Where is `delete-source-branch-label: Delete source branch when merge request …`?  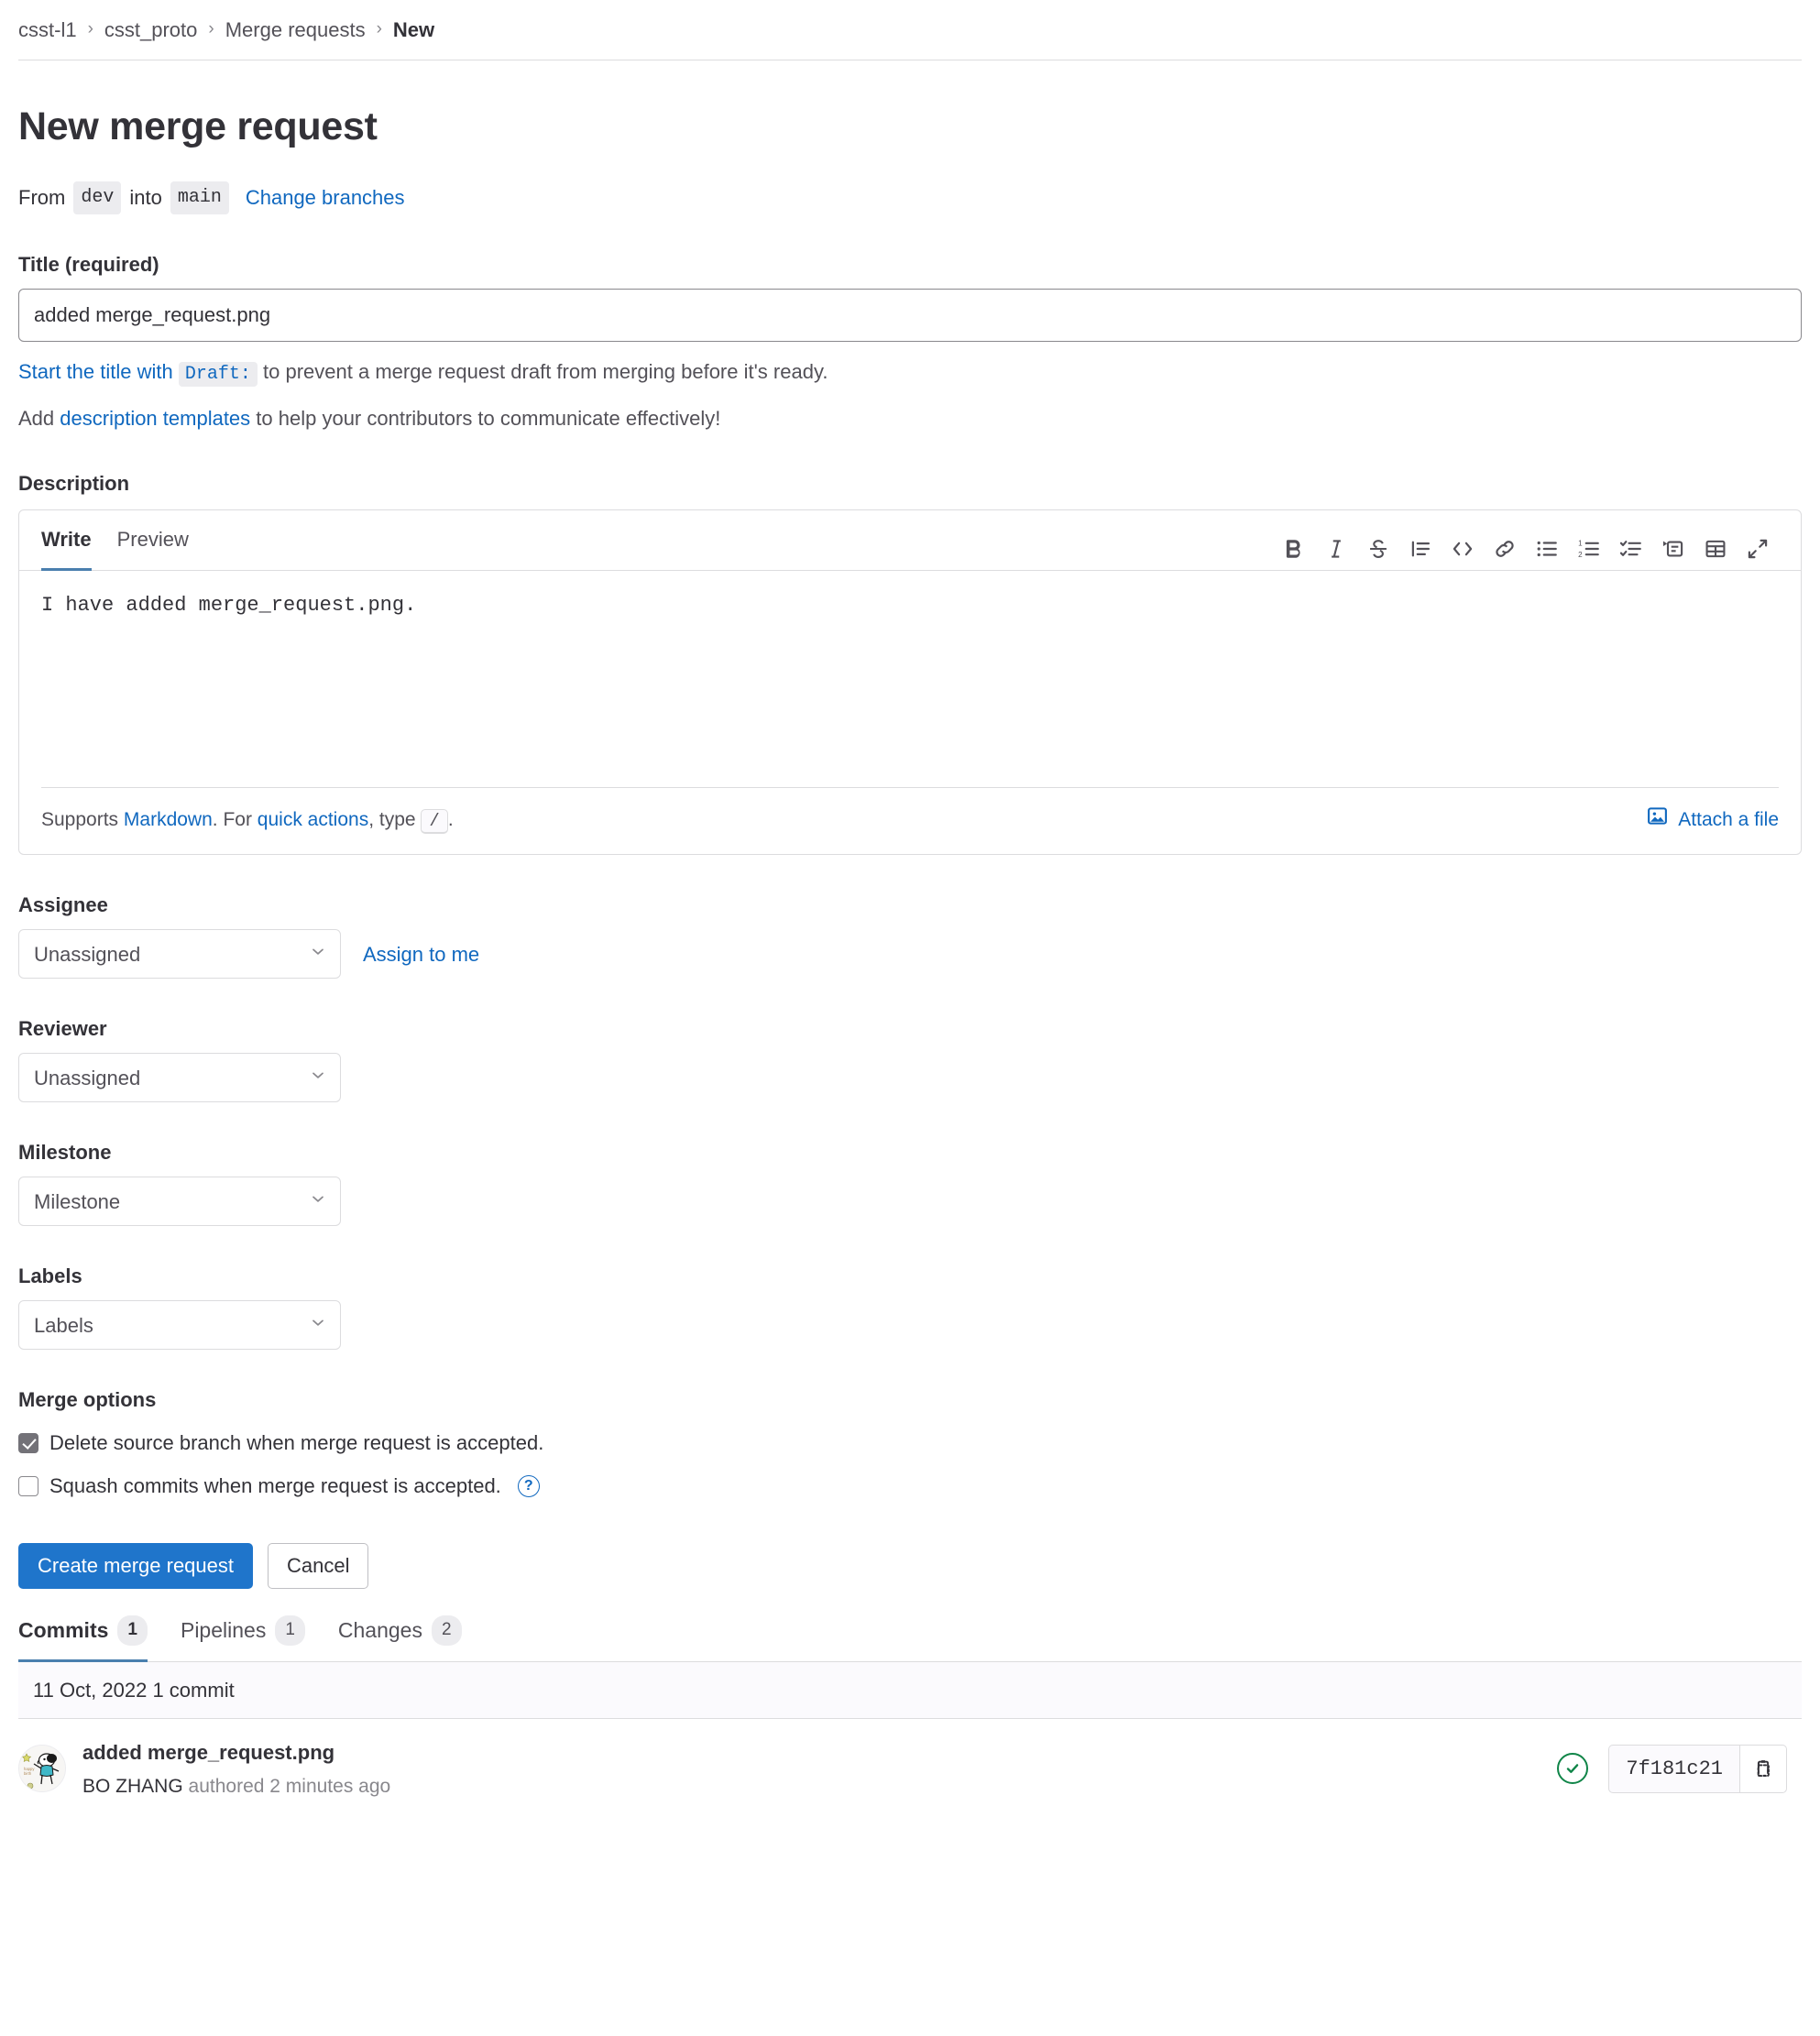 delete-source-branch-label: Delete source branch when merge request … is located at coordinates (296, 1443).